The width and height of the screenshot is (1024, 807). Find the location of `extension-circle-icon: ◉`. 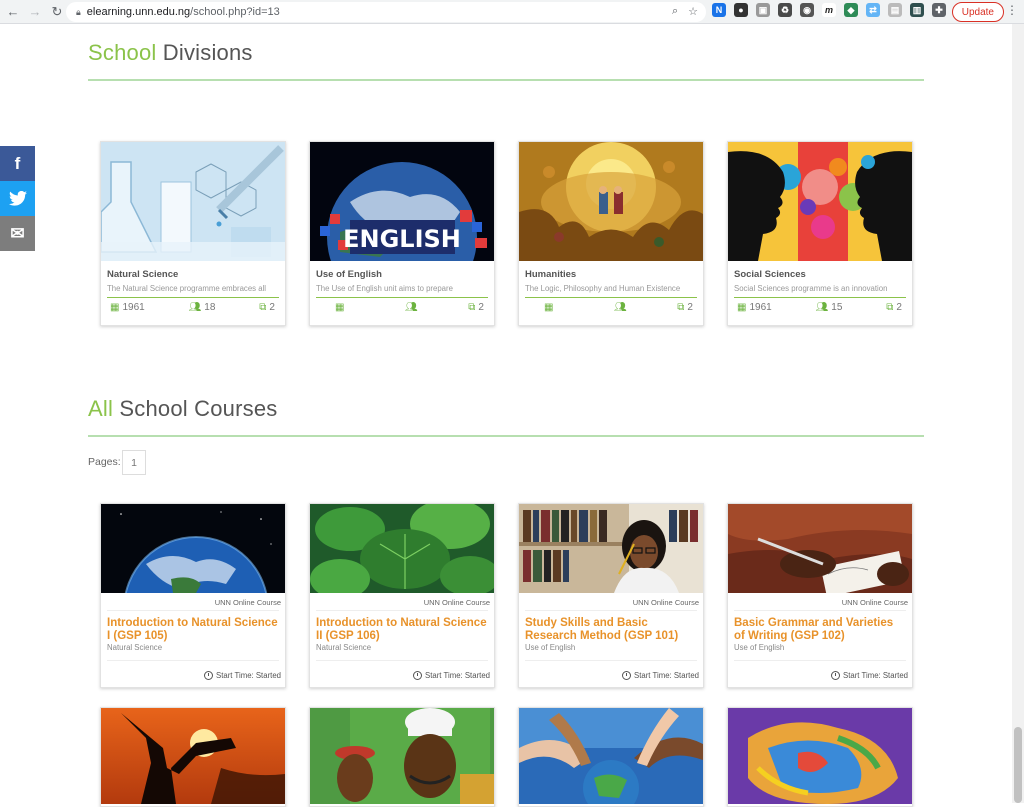

extension-circle-icon: ◉ is located at coordinates (807, 10).